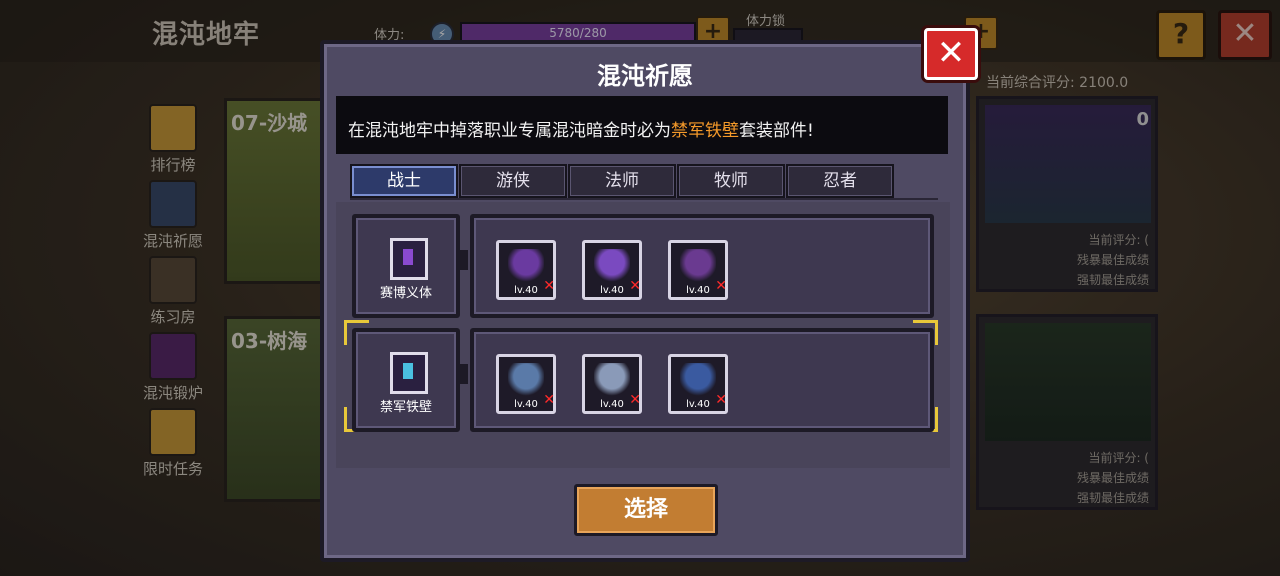 This screenshot has width=1280, height=576. Describe the element at coordinates (698, 266) in the screenshot. I see `purple-boots-icon` at that location.